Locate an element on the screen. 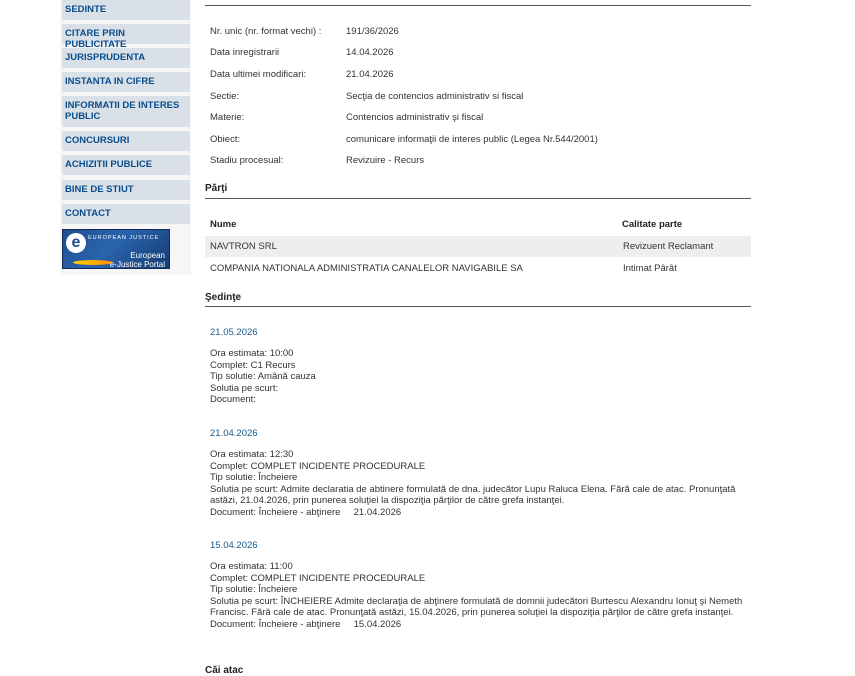  sedinta-complet: Complet: C1 Recurs is located at coordinates (253, 365).